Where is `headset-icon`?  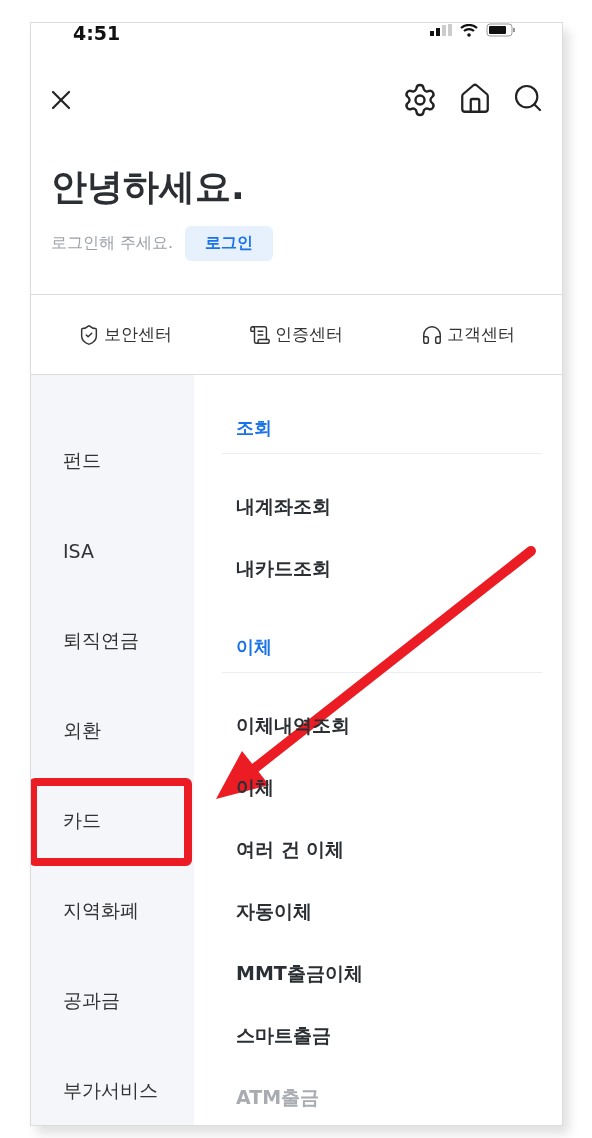
headset-icon is located at coordinates (432, 334).